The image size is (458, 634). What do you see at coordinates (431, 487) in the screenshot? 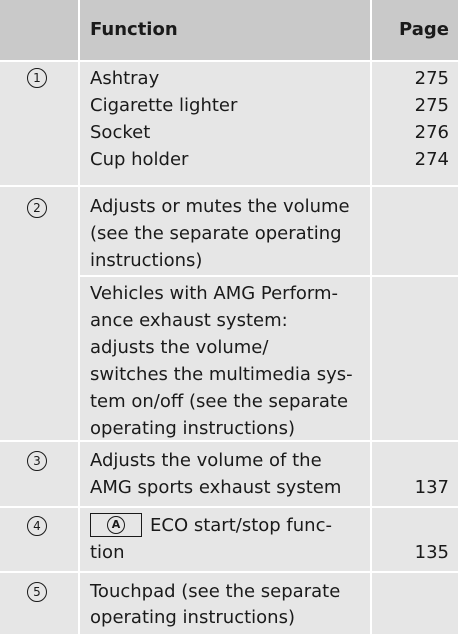
I see `page-ref-amg-exhaust: 137` at bounding box center [431, 487].